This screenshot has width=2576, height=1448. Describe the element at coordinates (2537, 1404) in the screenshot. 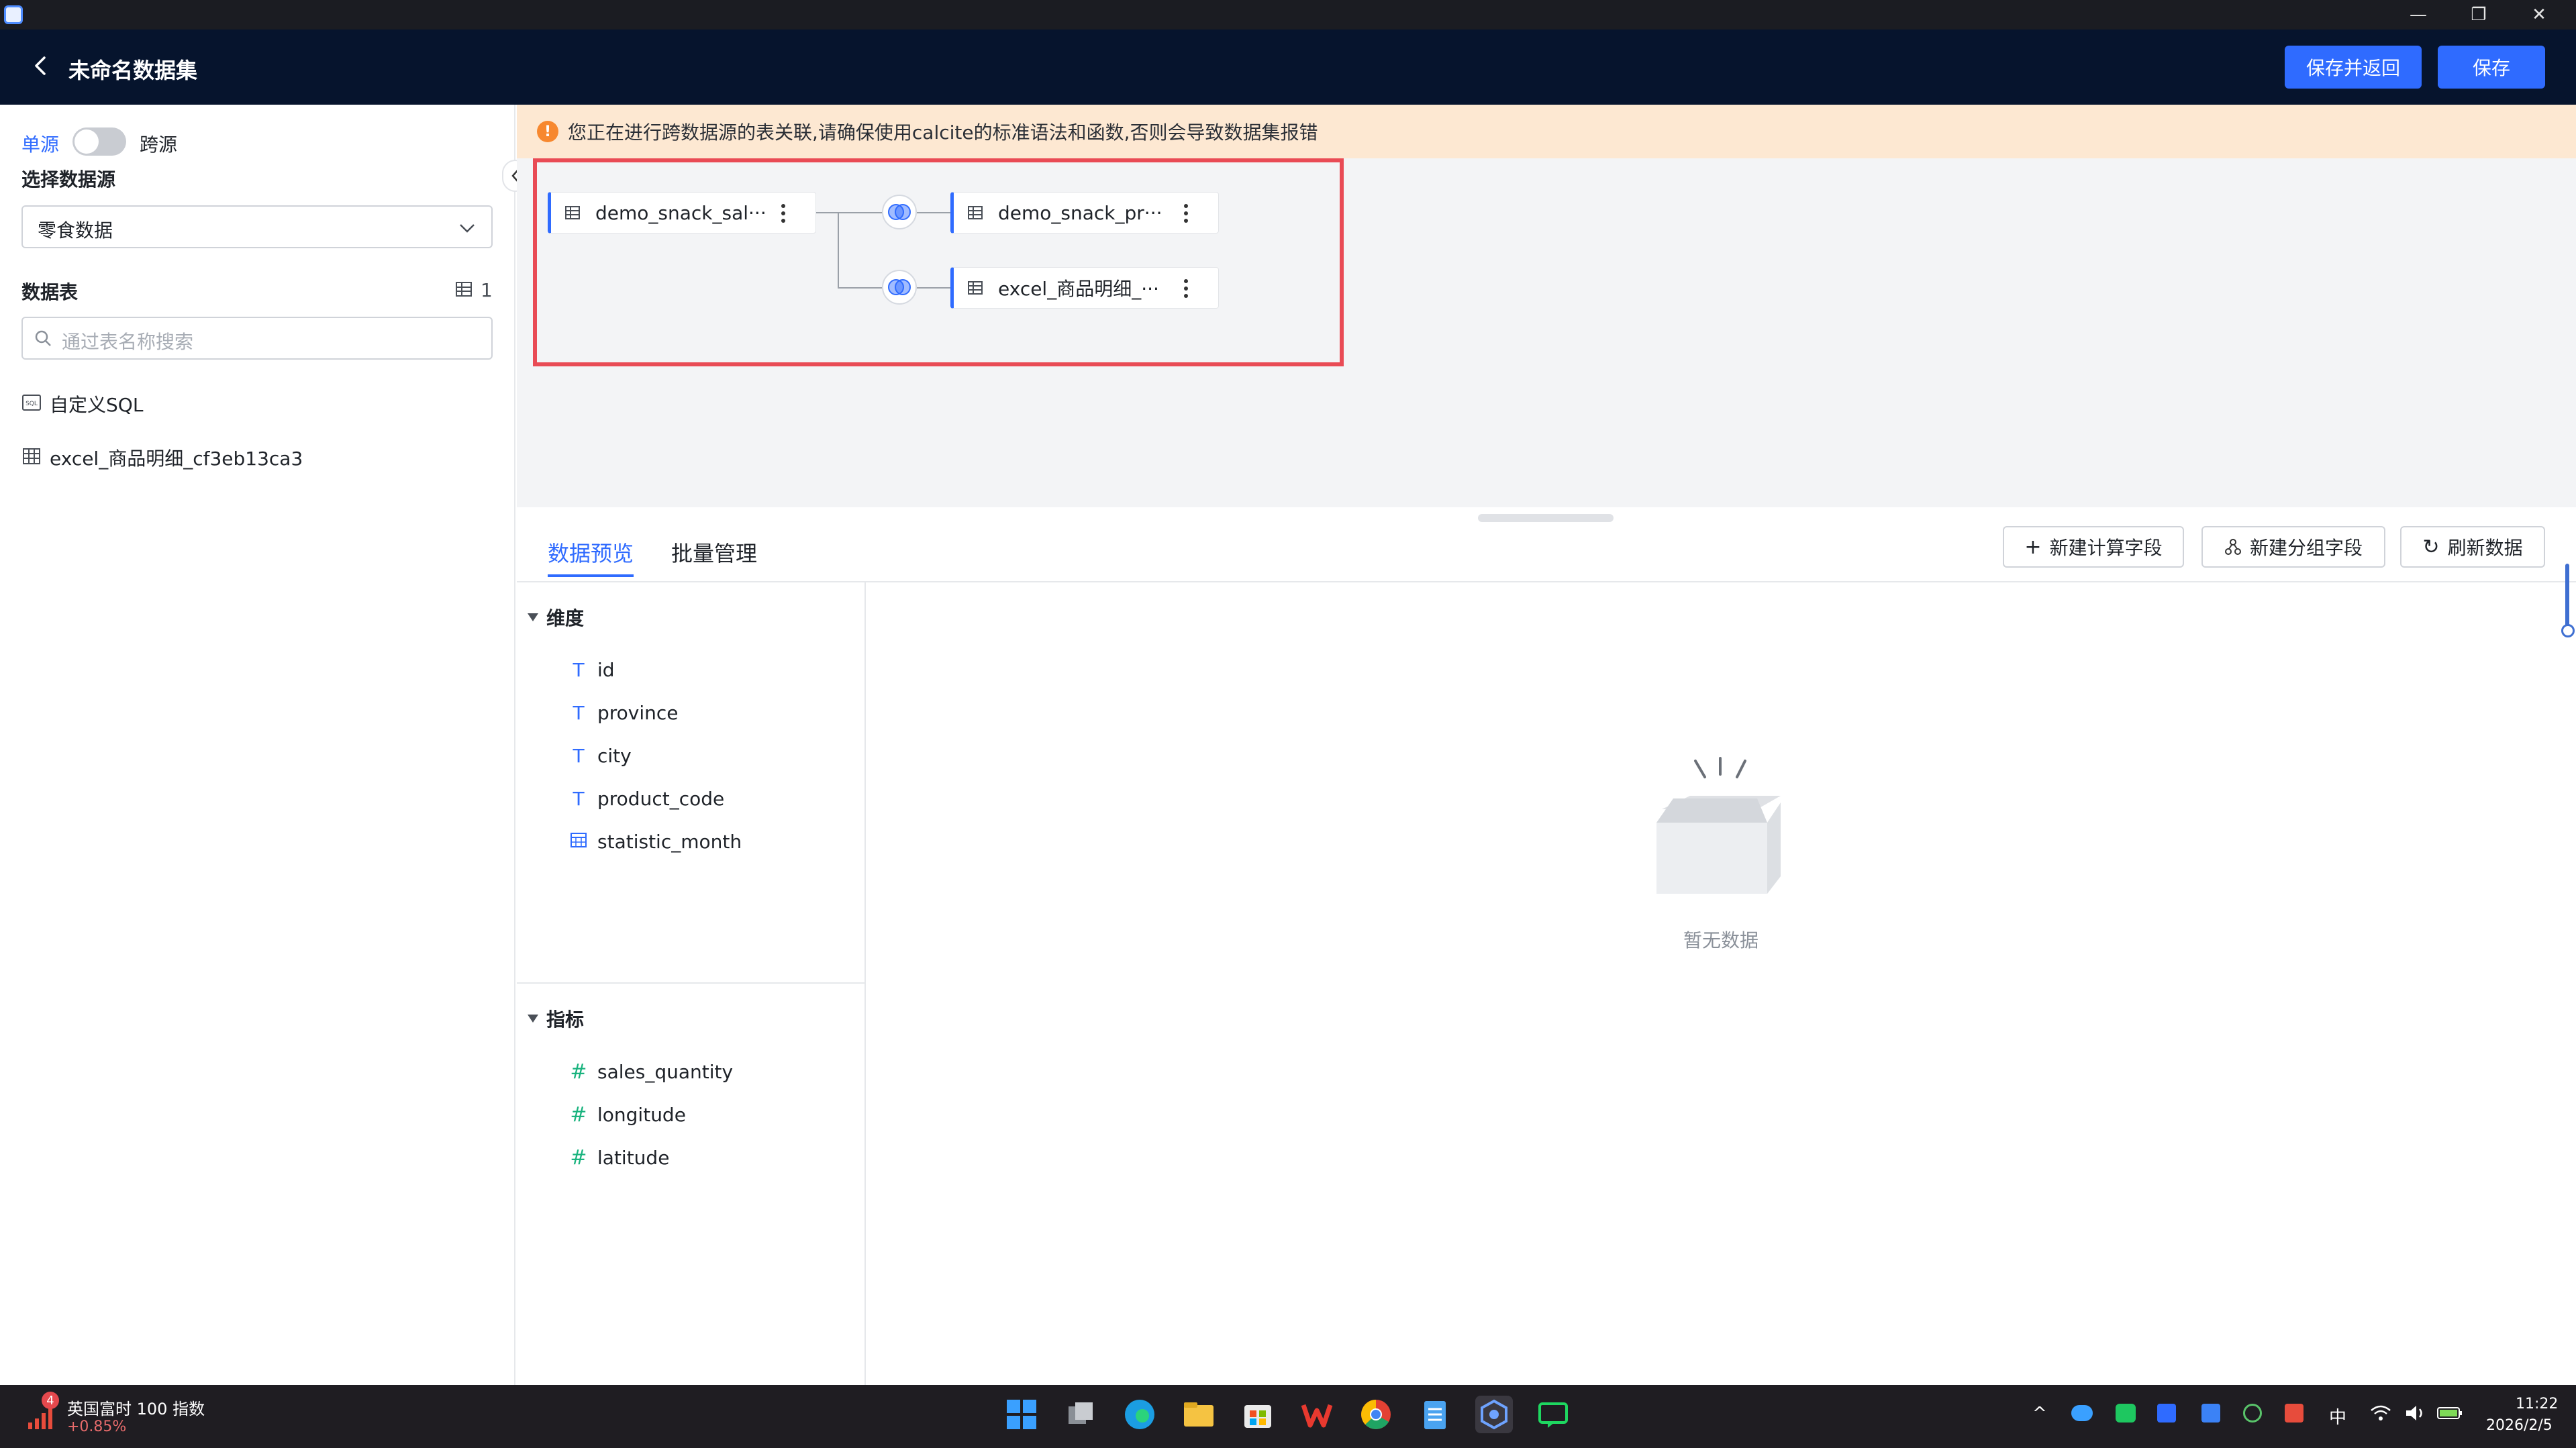

I see `clock-time: 11:22` at that location.